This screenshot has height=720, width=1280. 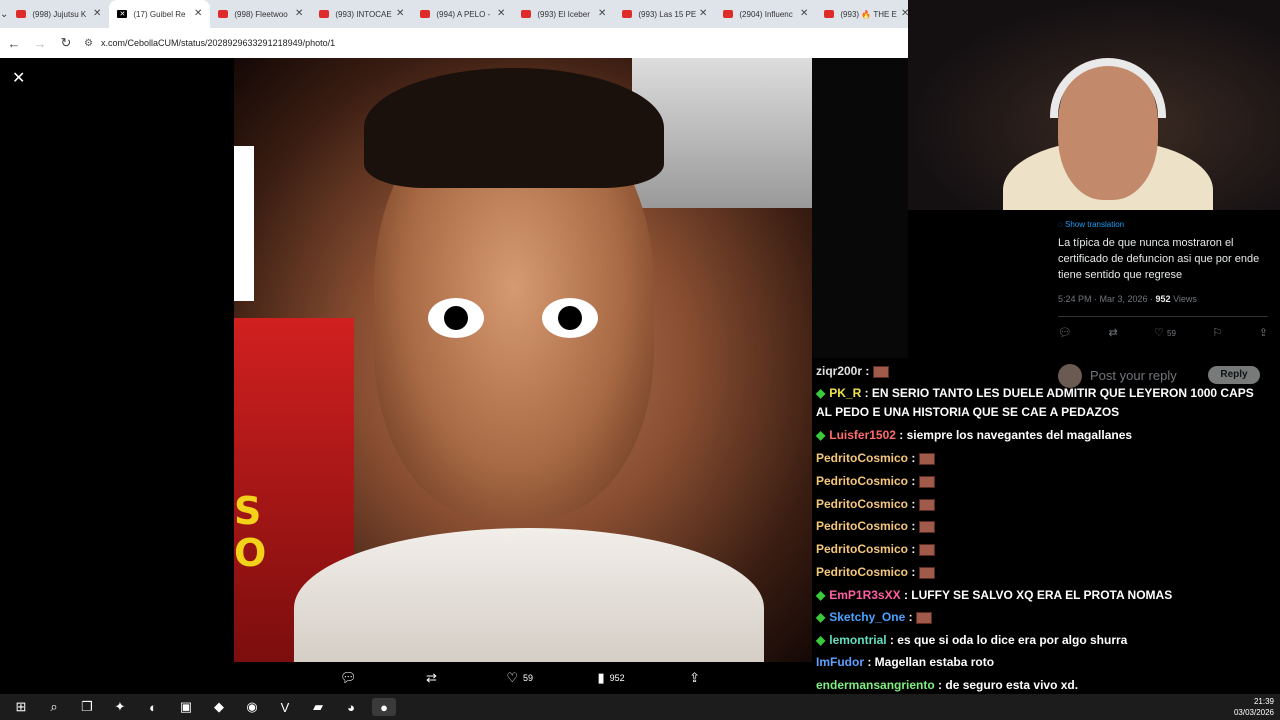 I want to click on show-translation-label: Show translation, so click(x=1094, y=224).